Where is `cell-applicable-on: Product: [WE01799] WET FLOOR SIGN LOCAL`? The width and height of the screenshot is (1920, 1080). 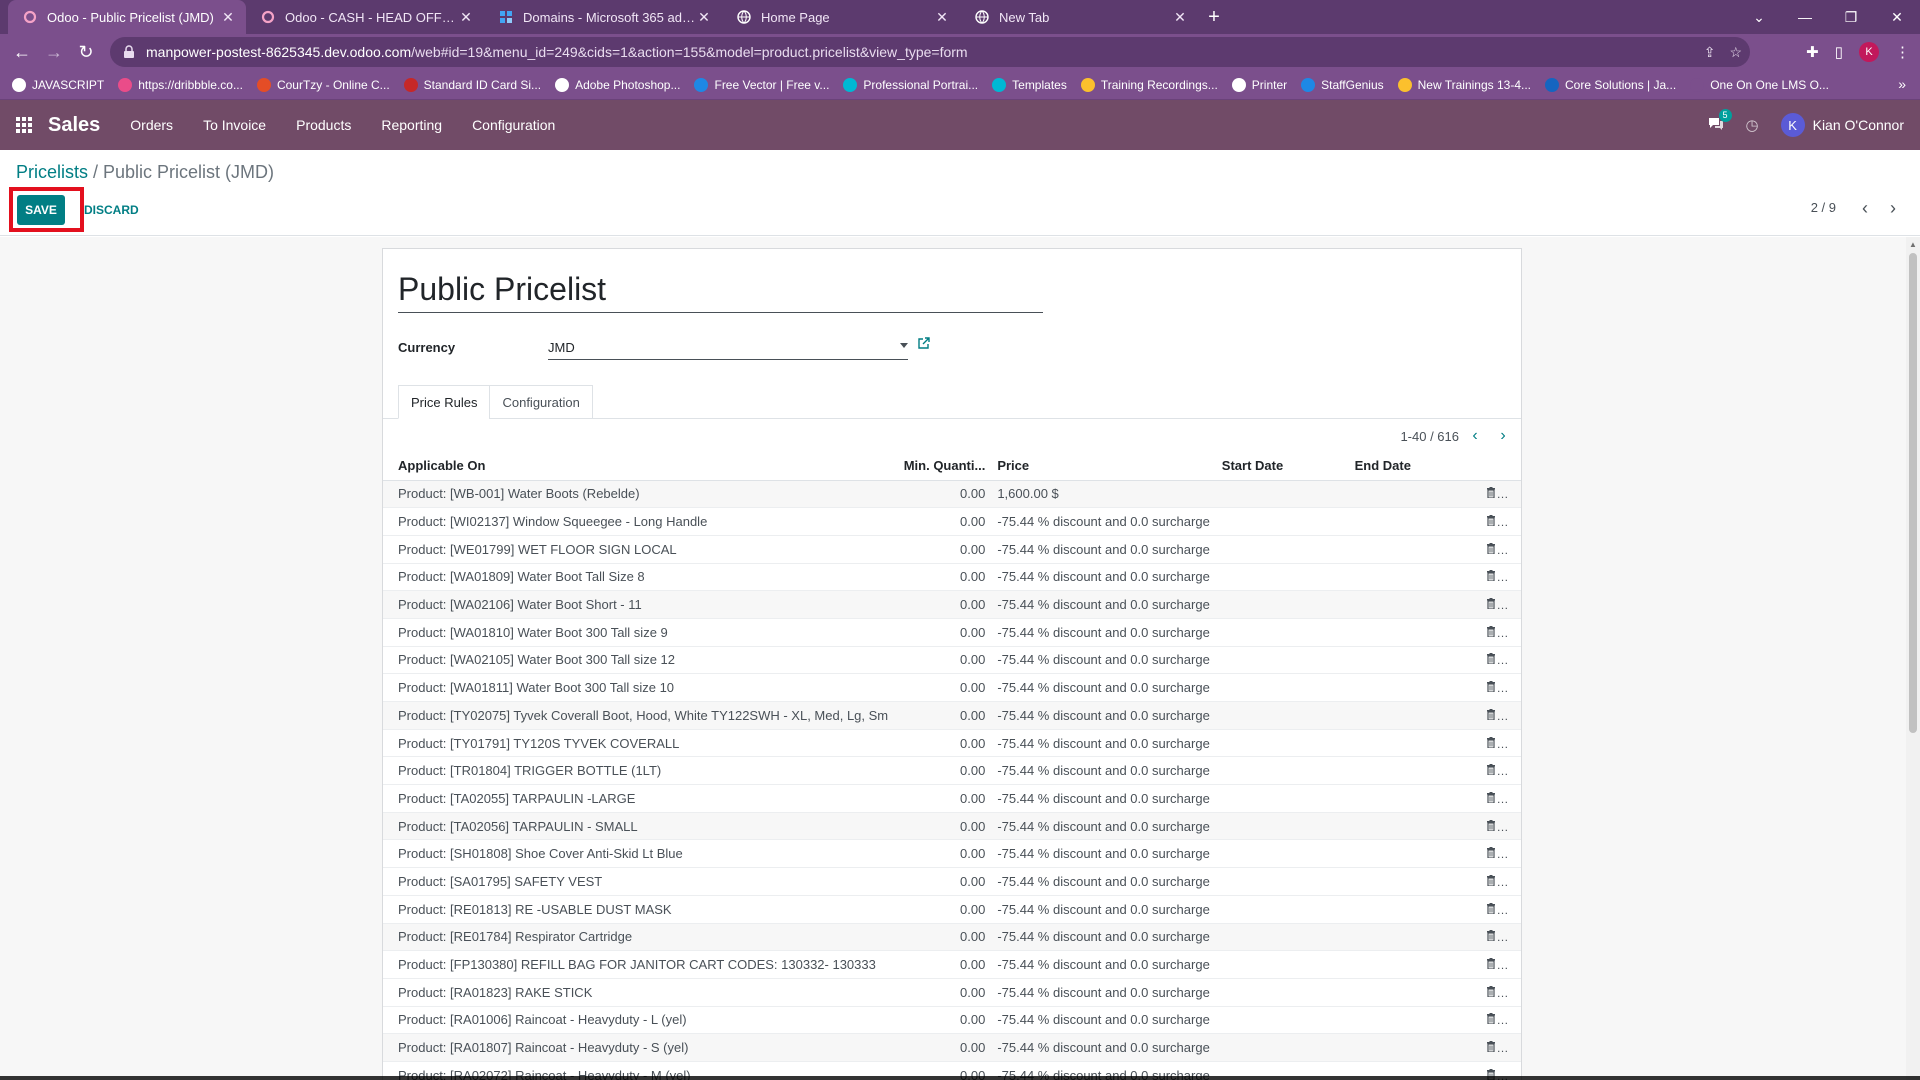
cell-applicable-on: Product: [WE01799] WET FLOOR SIGN LOCAL is located at coordinates (639, 549).